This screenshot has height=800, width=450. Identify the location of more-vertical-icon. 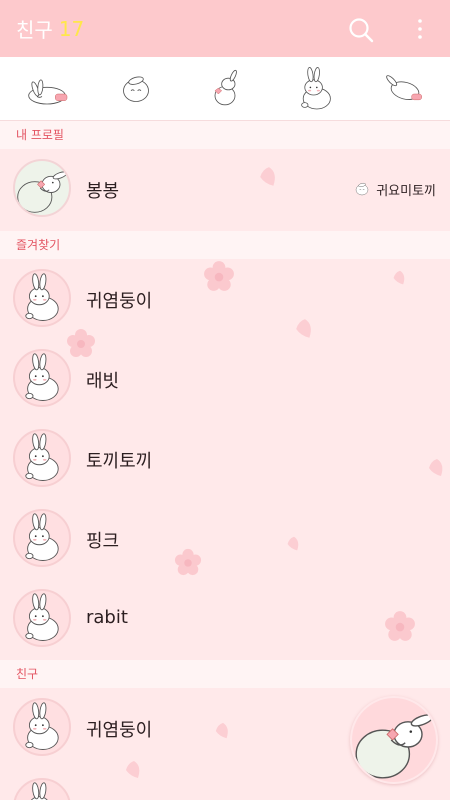
(420, 29).